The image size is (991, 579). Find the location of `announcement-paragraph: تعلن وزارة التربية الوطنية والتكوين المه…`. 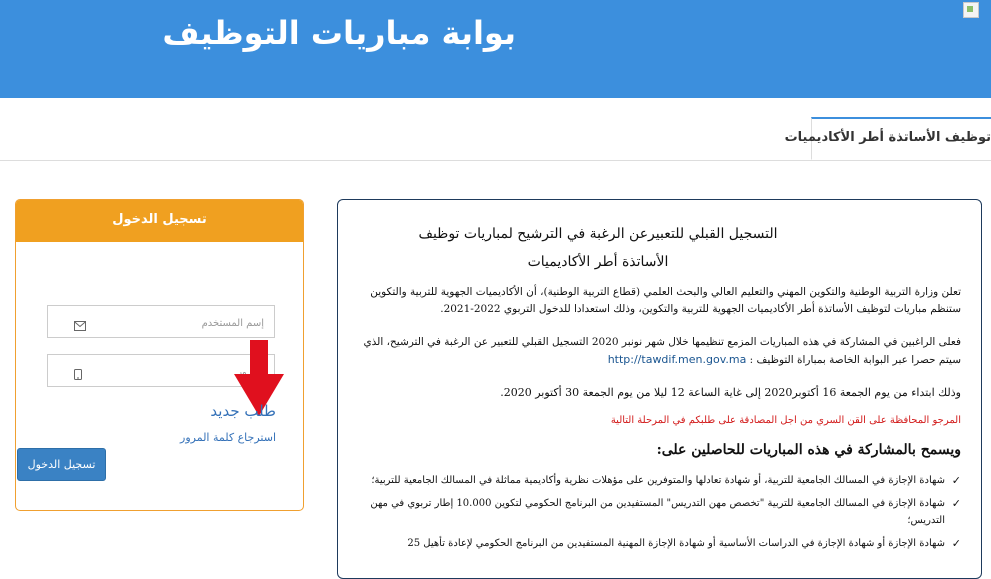

announcement-paragraph: تعلن وزارة التربية الوطنية والتكوين المه… is located at coordinates (665, 300).